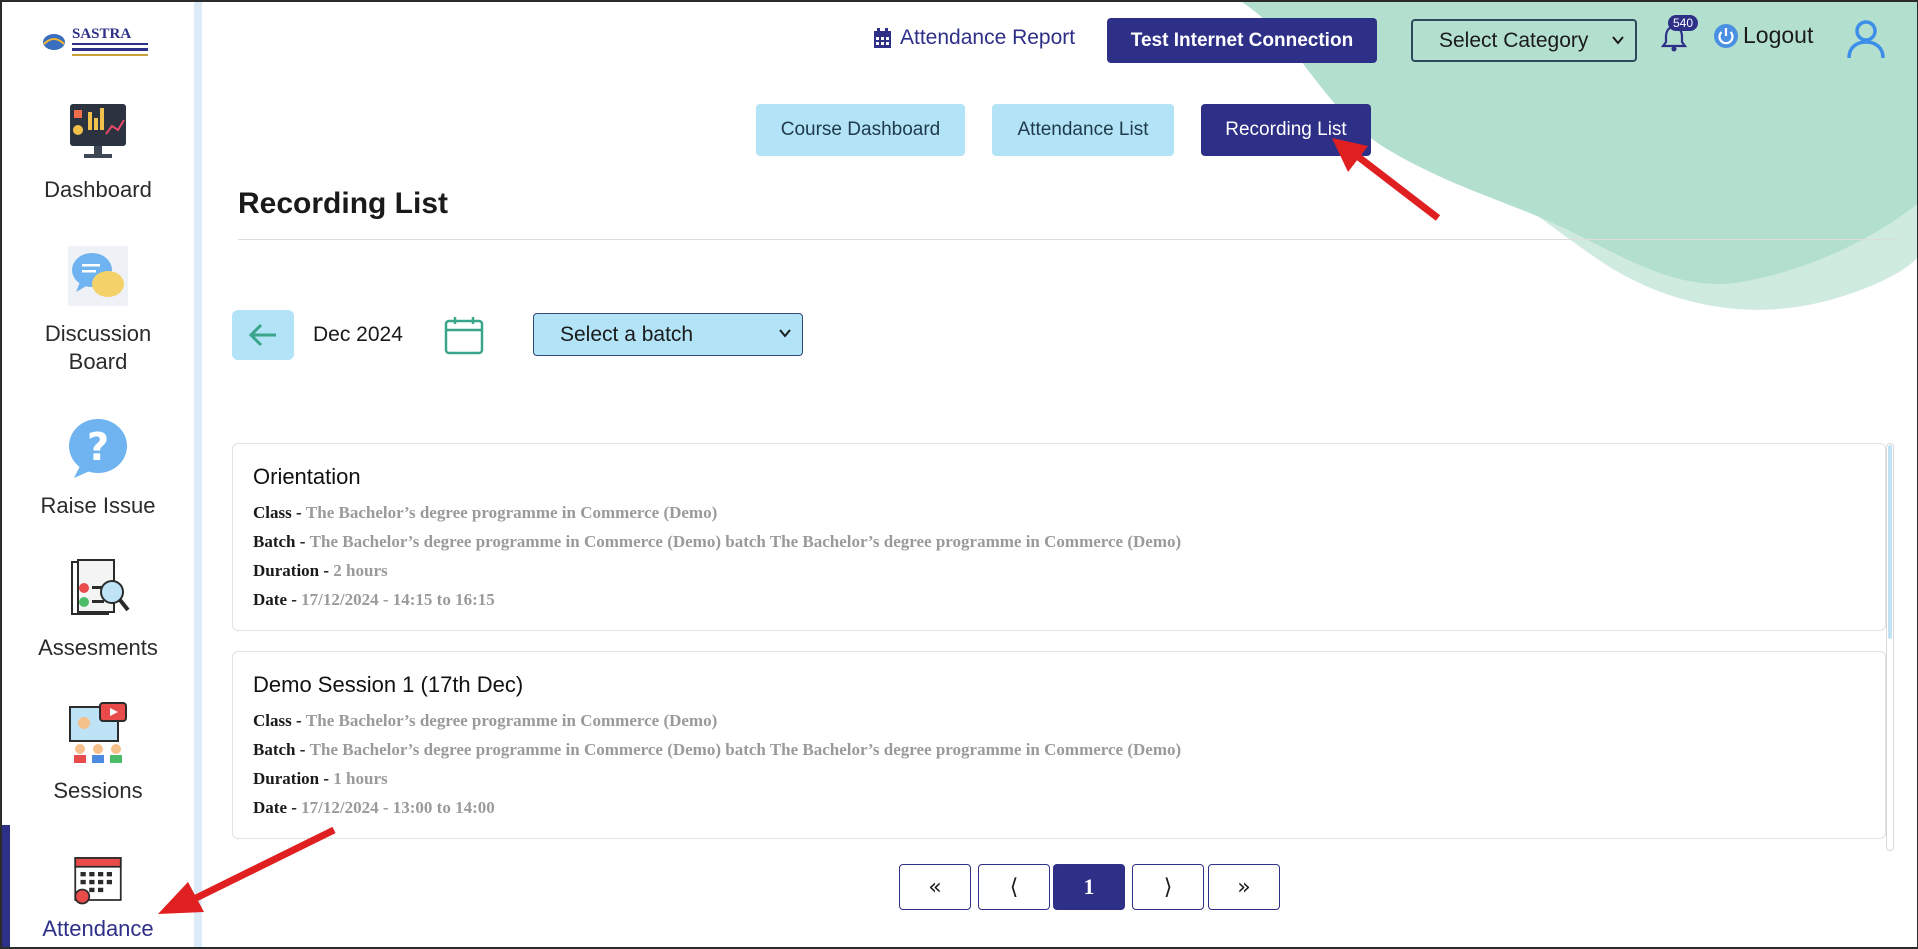 The image size is (1918, 949). Describe the element at coordinates (1068, 239) in the screenshot. I see `title-divider` at that location.